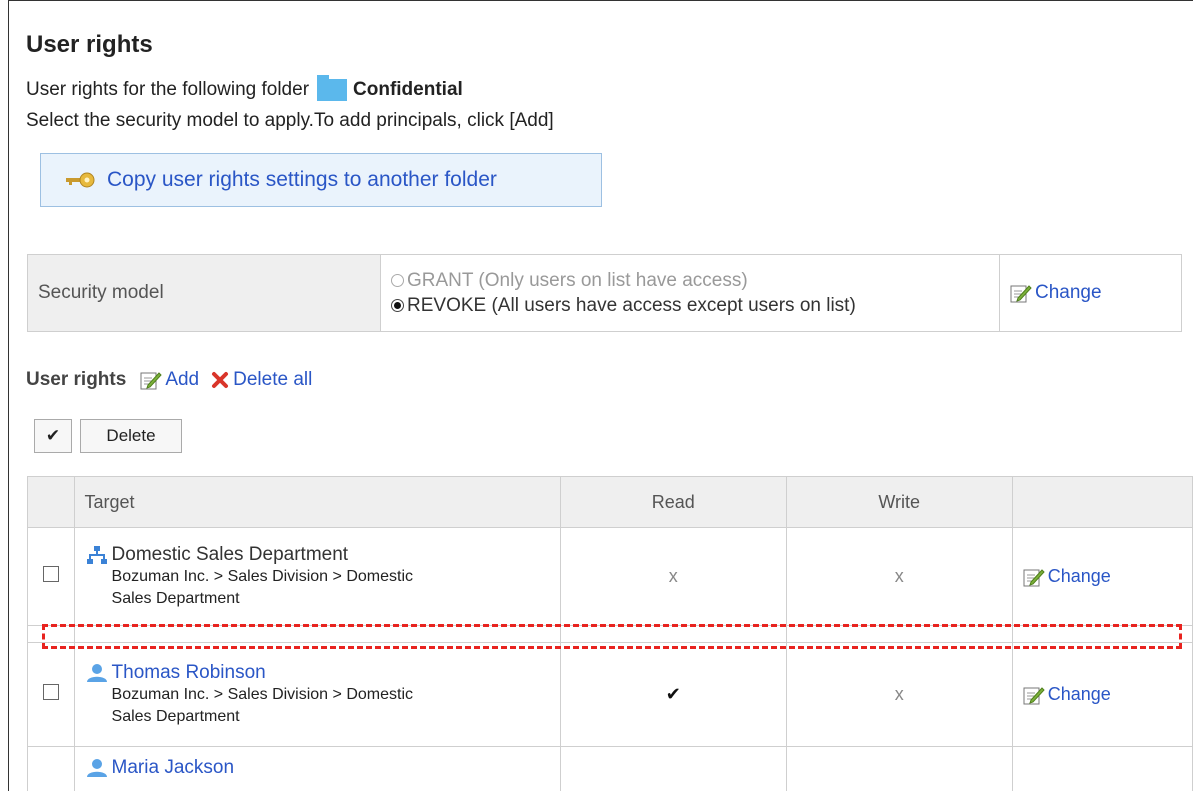  Describe the element at coordinates (51, 502) in the screenshot. I see `header-check` at that location.